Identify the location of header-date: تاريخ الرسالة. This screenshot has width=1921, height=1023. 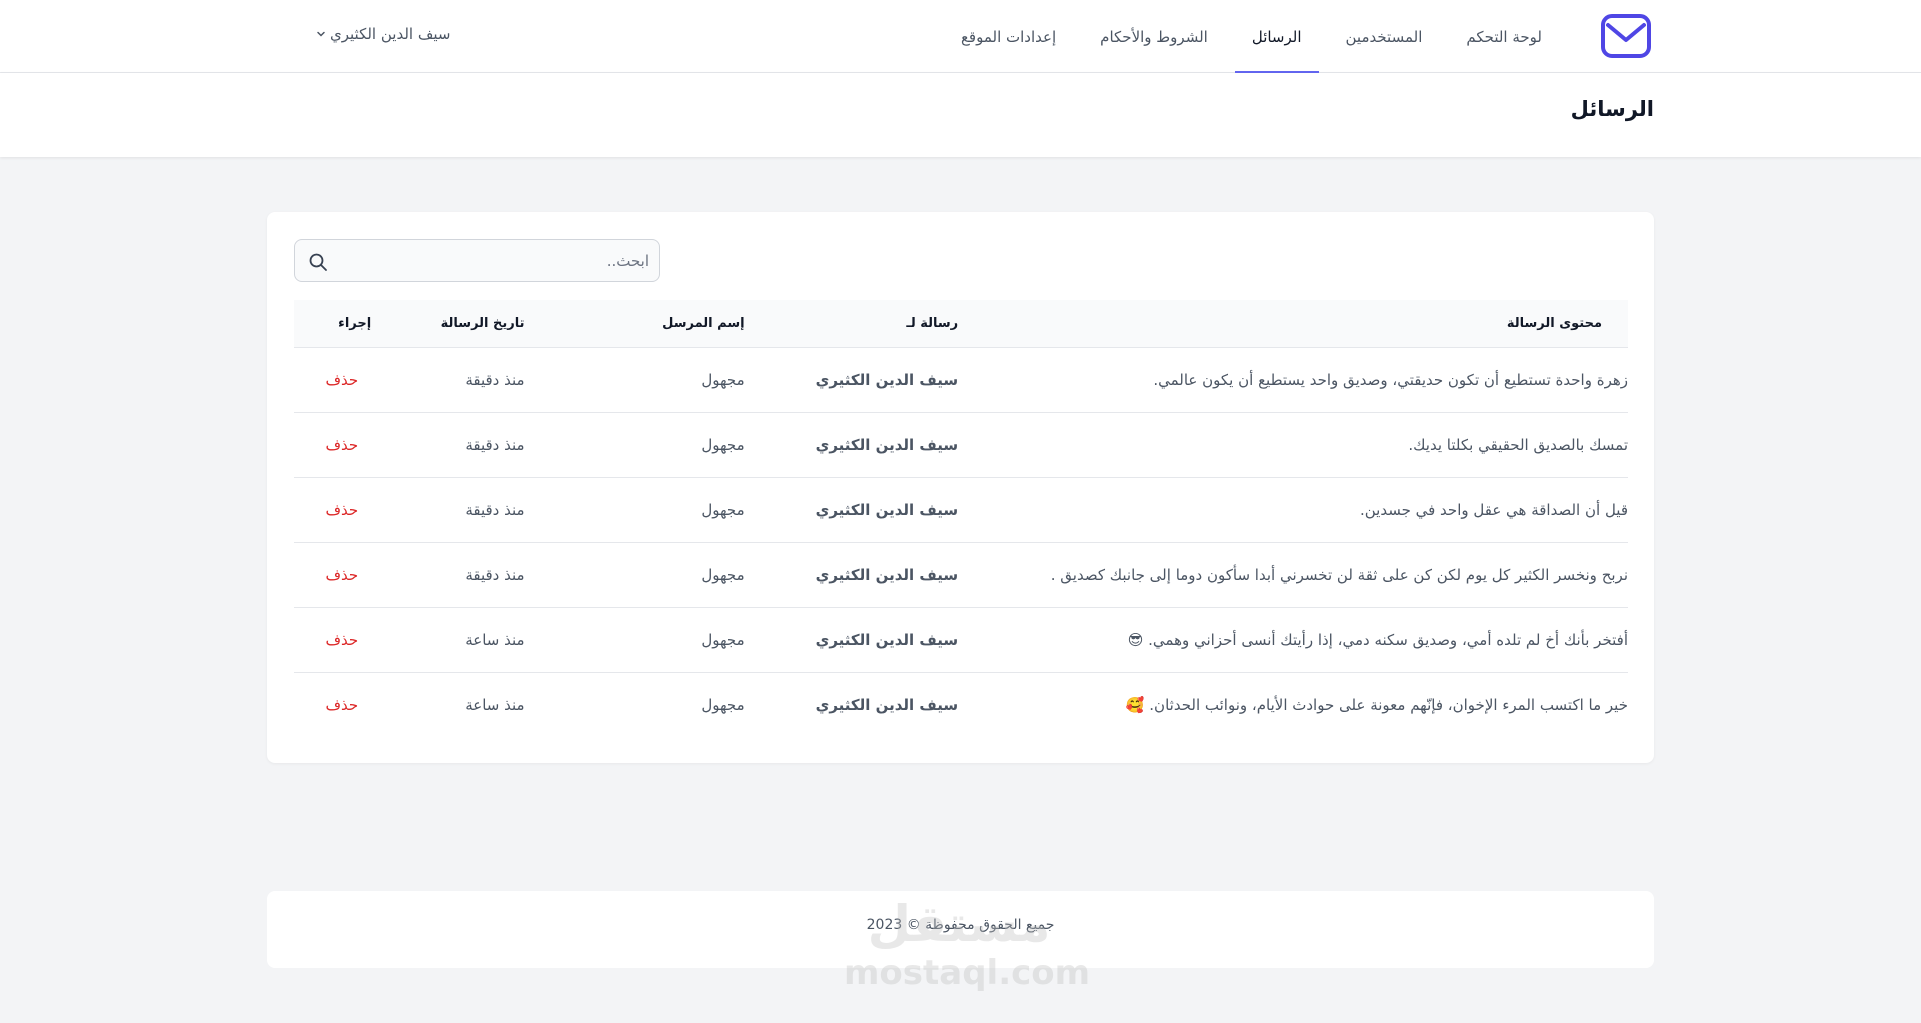
(456, 324).